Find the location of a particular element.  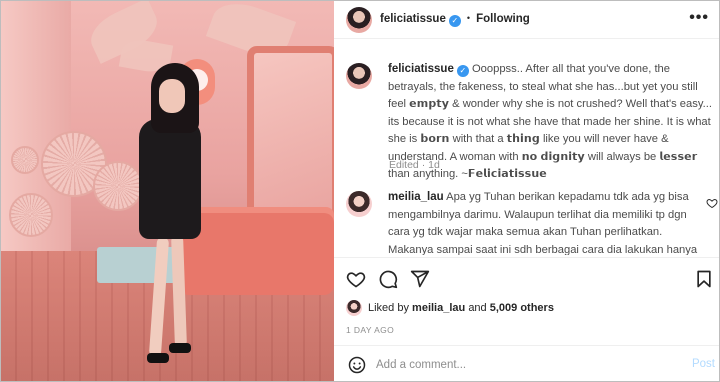

post-header: feliciatissue ✓ • Following ••• is located at coordinates (526, 20).